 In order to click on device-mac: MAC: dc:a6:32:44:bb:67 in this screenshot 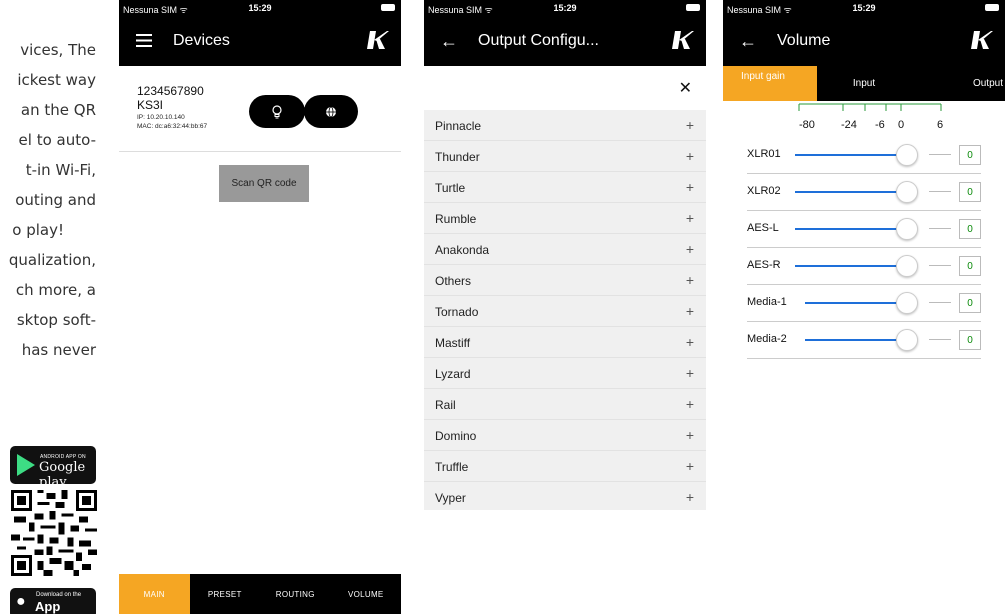, I will do `click(172, 126)`.